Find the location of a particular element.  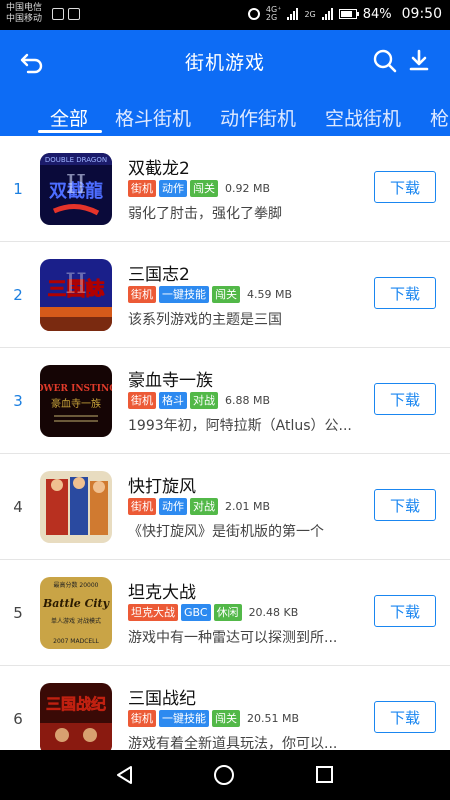

signal-2-icon is located at coordinates (327, 14).